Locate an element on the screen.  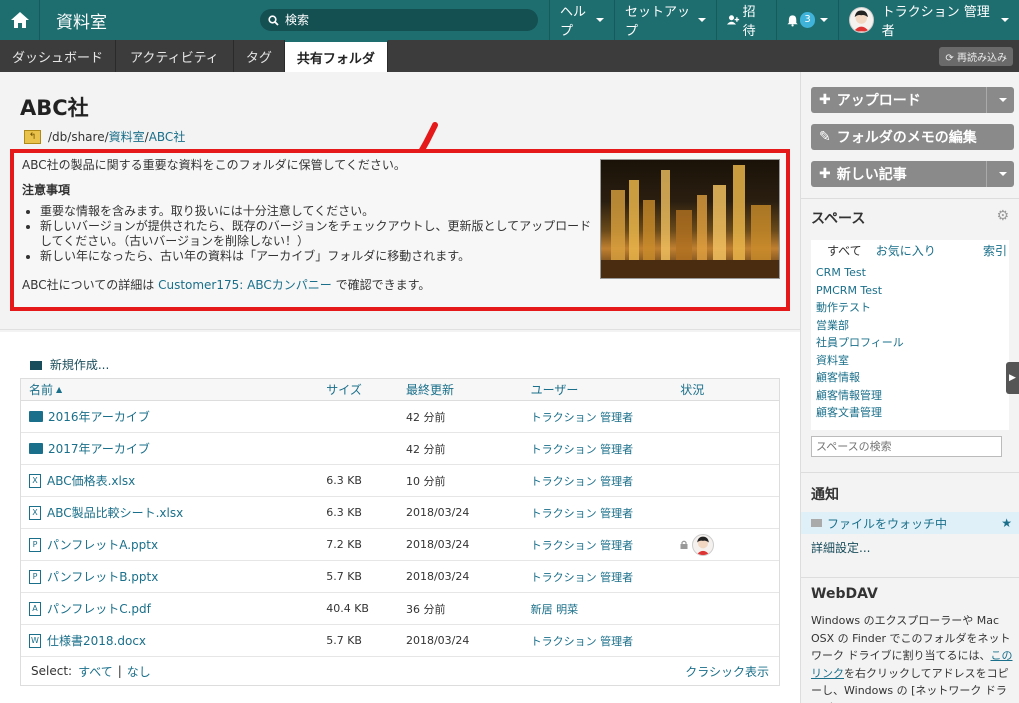
file-name-link: ABC製品比較シート.xlsx is located at coordinates (115, 512).